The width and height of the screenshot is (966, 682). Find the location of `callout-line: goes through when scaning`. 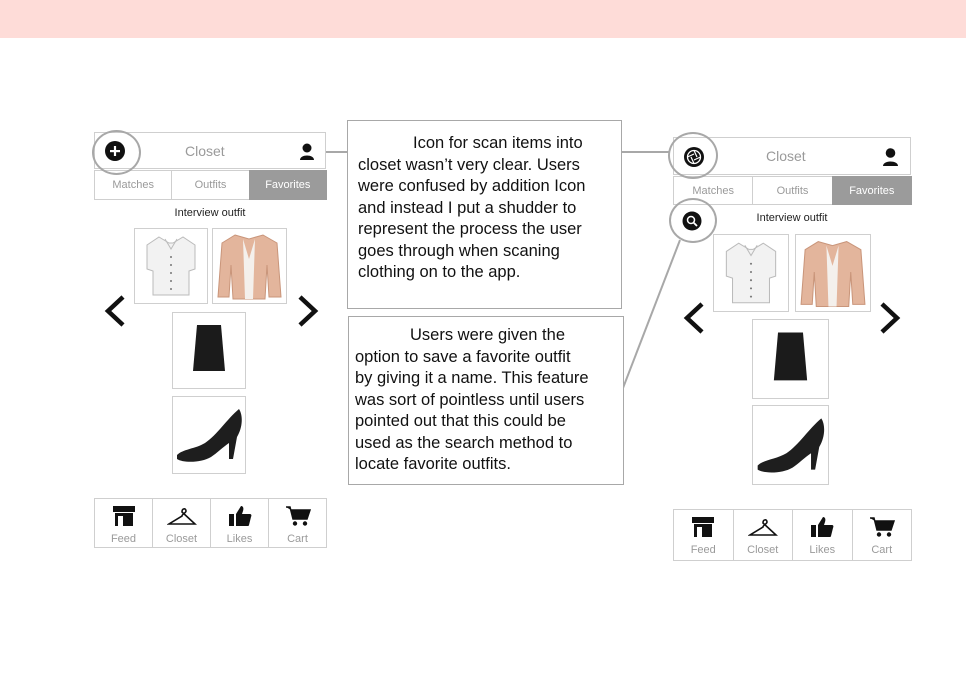

callout-line: goes through when scaning is located at coordinates (459, 250).